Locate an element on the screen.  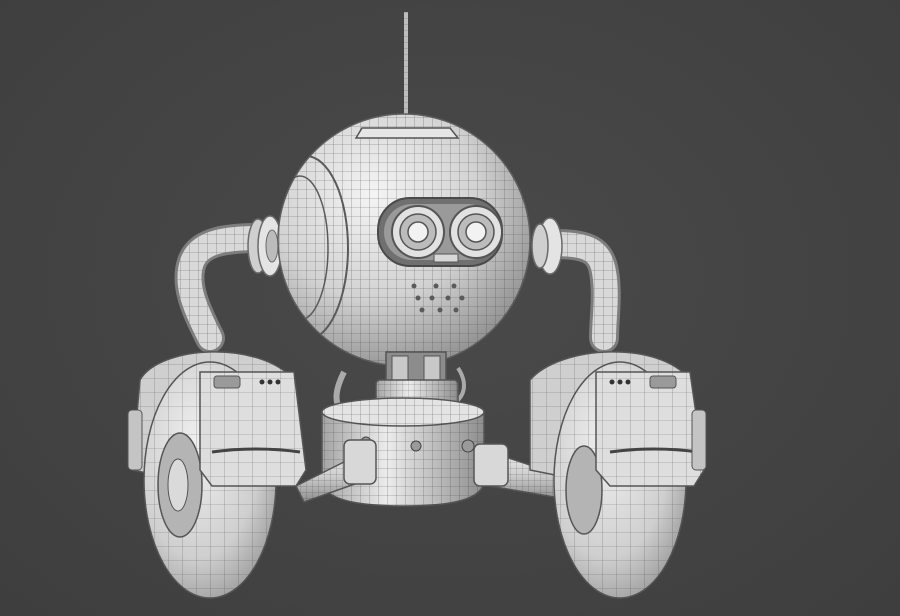
right-wheel is located at coordinates (618, 475).